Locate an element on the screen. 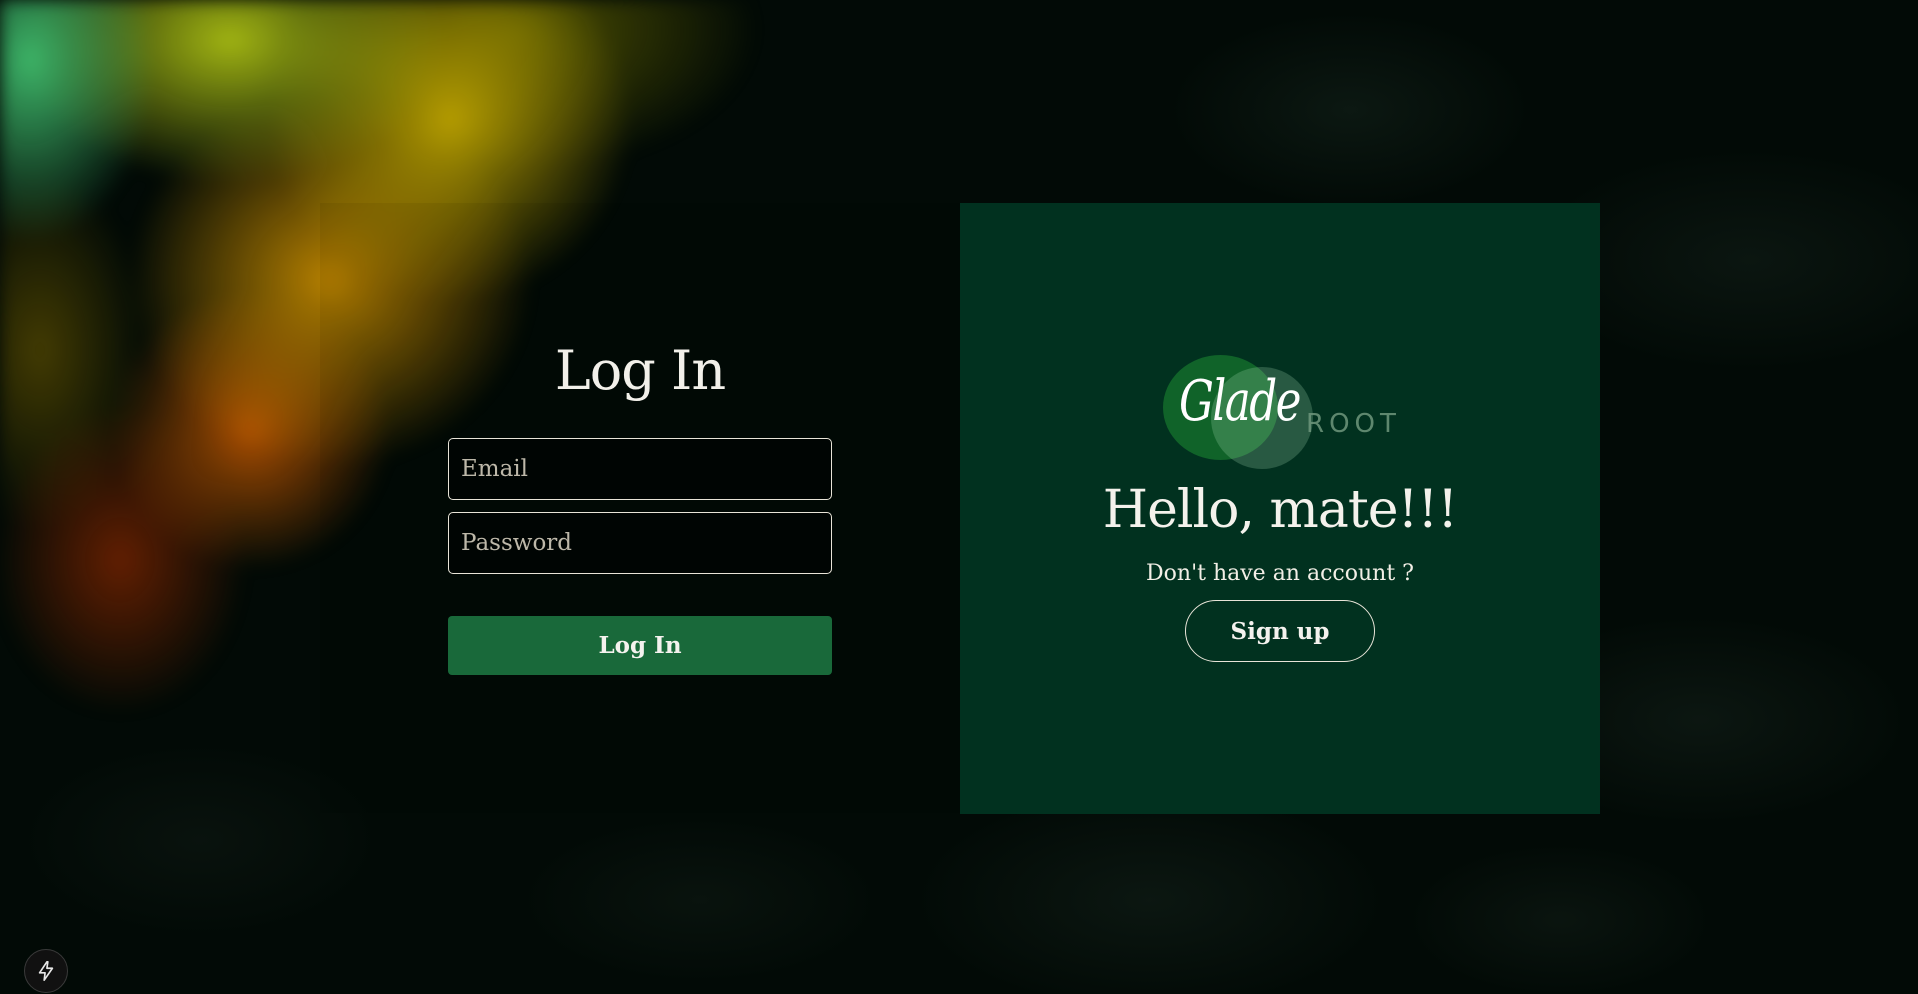  gladeroot-logo: Glade ROOT is located at coordinates (1288, 414).